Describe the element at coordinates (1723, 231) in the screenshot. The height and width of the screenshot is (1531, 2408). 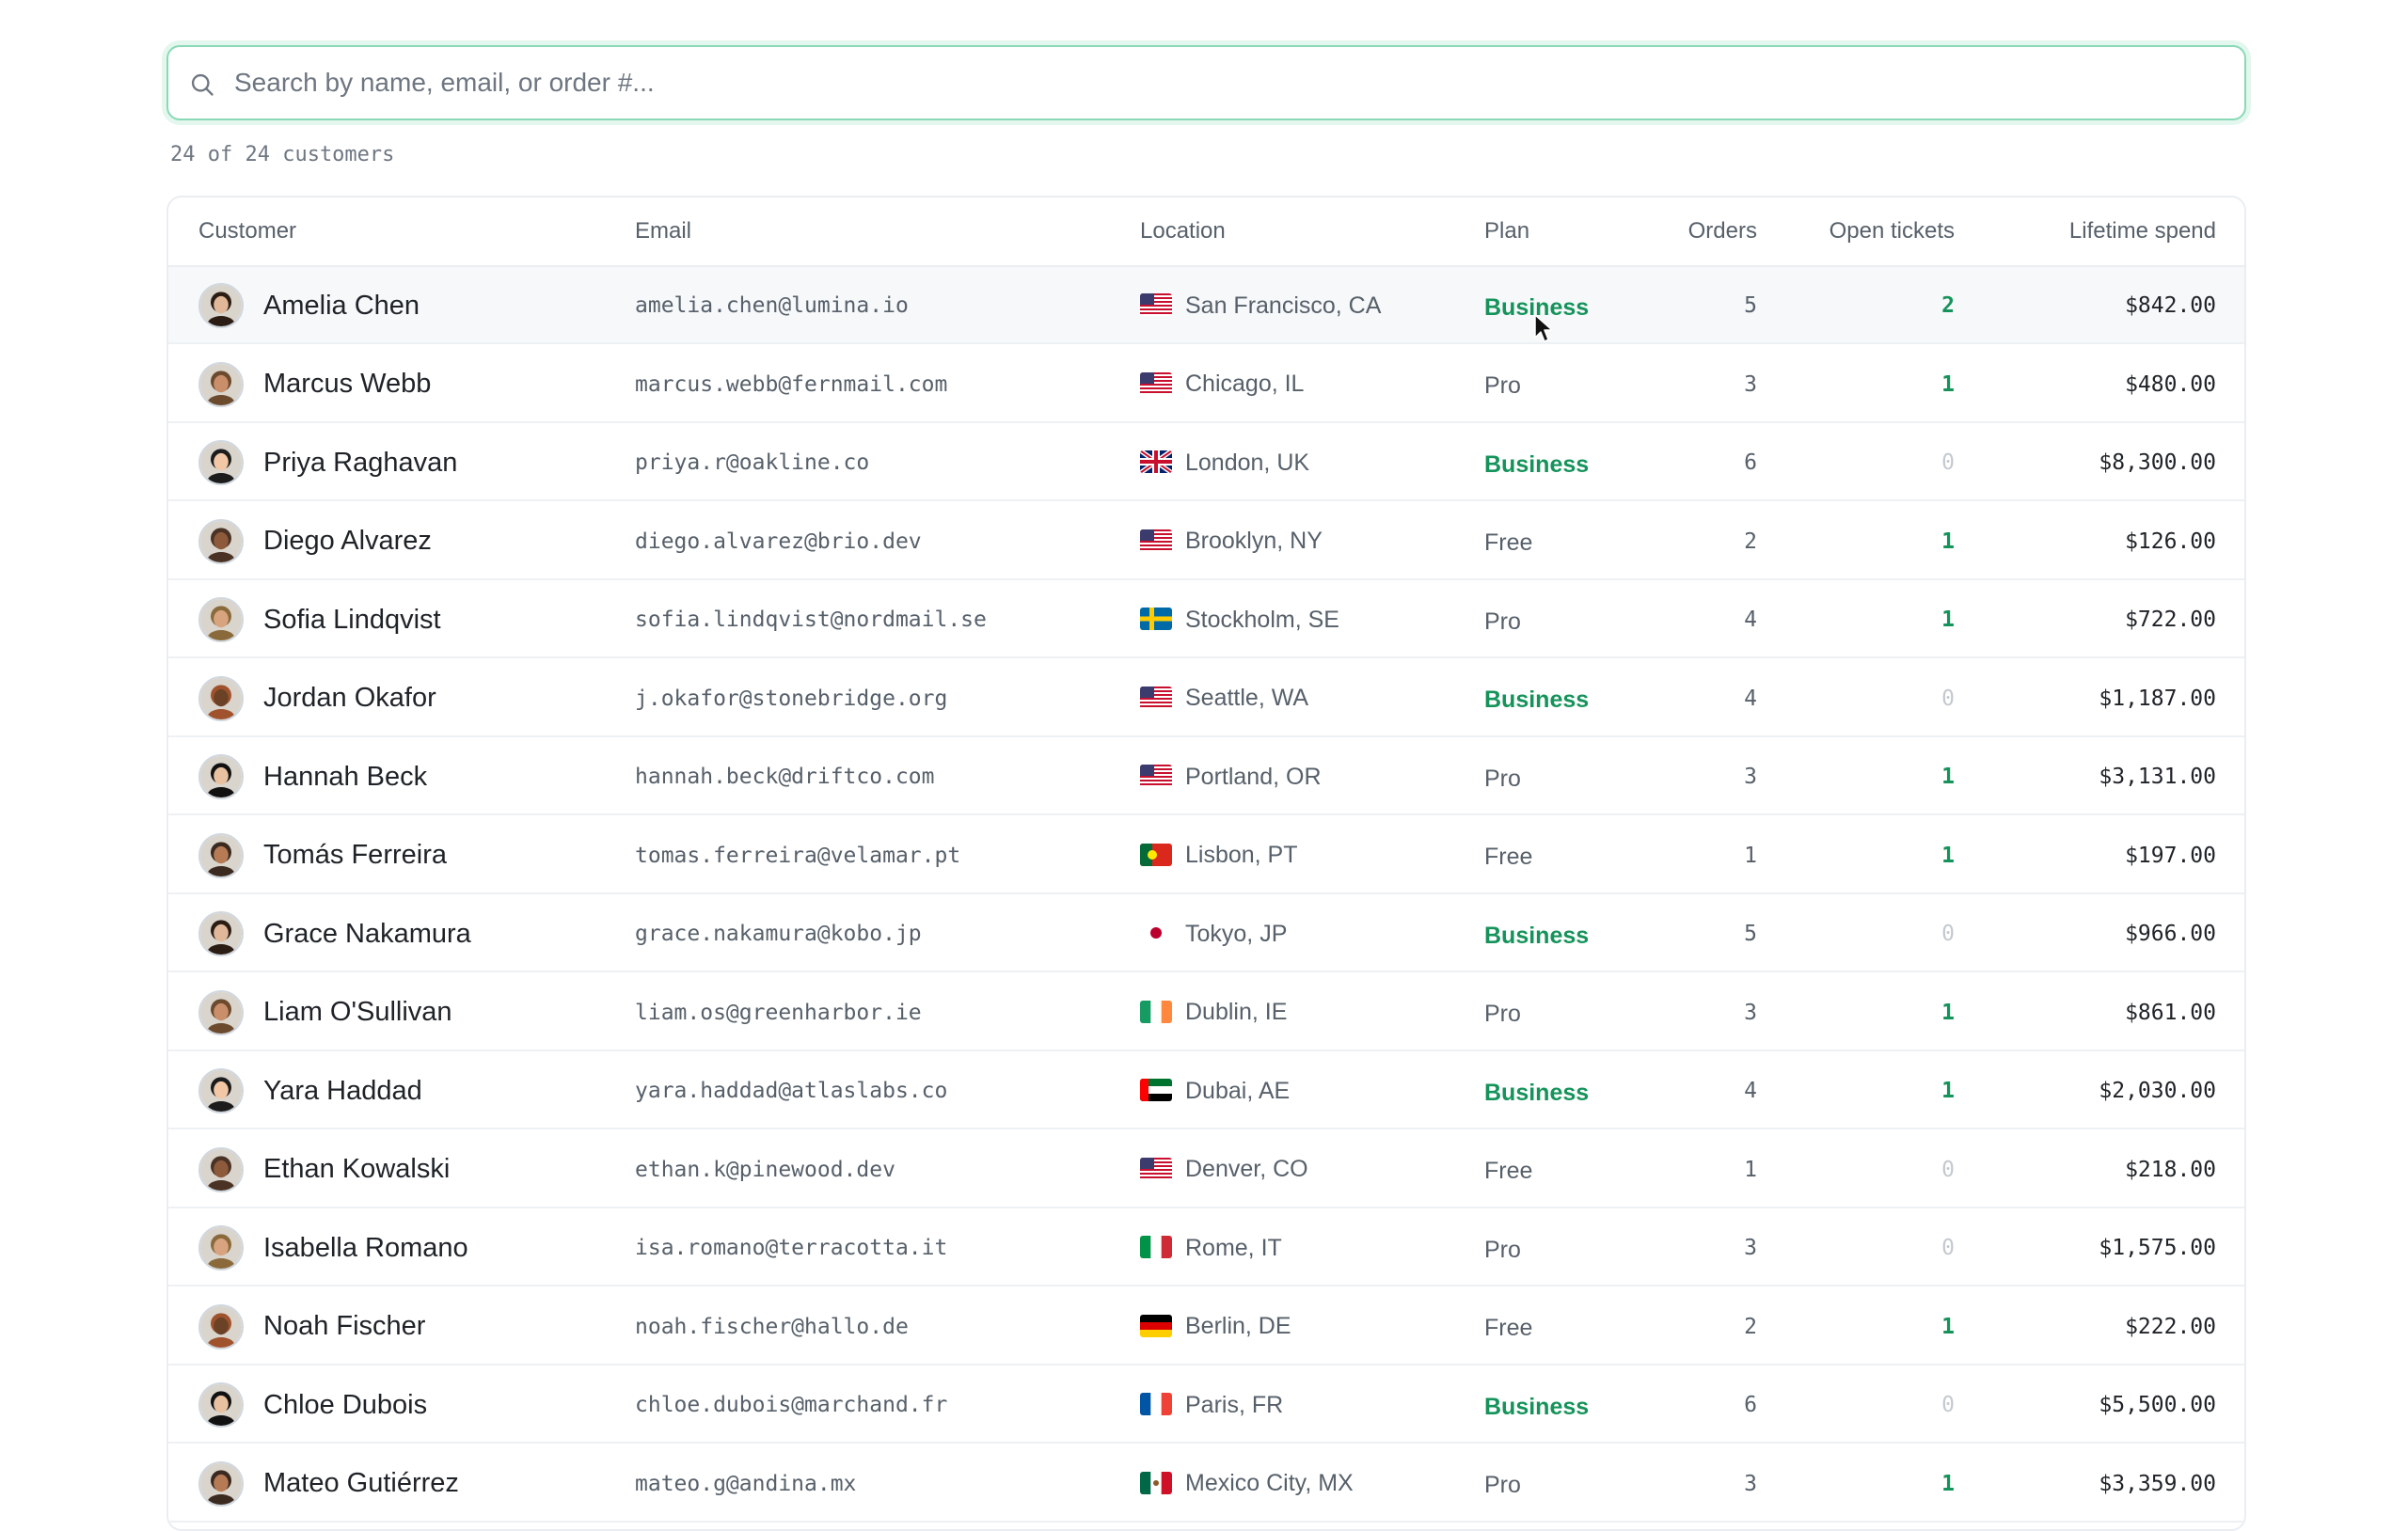
I see `header-orders: Orders` at that location.